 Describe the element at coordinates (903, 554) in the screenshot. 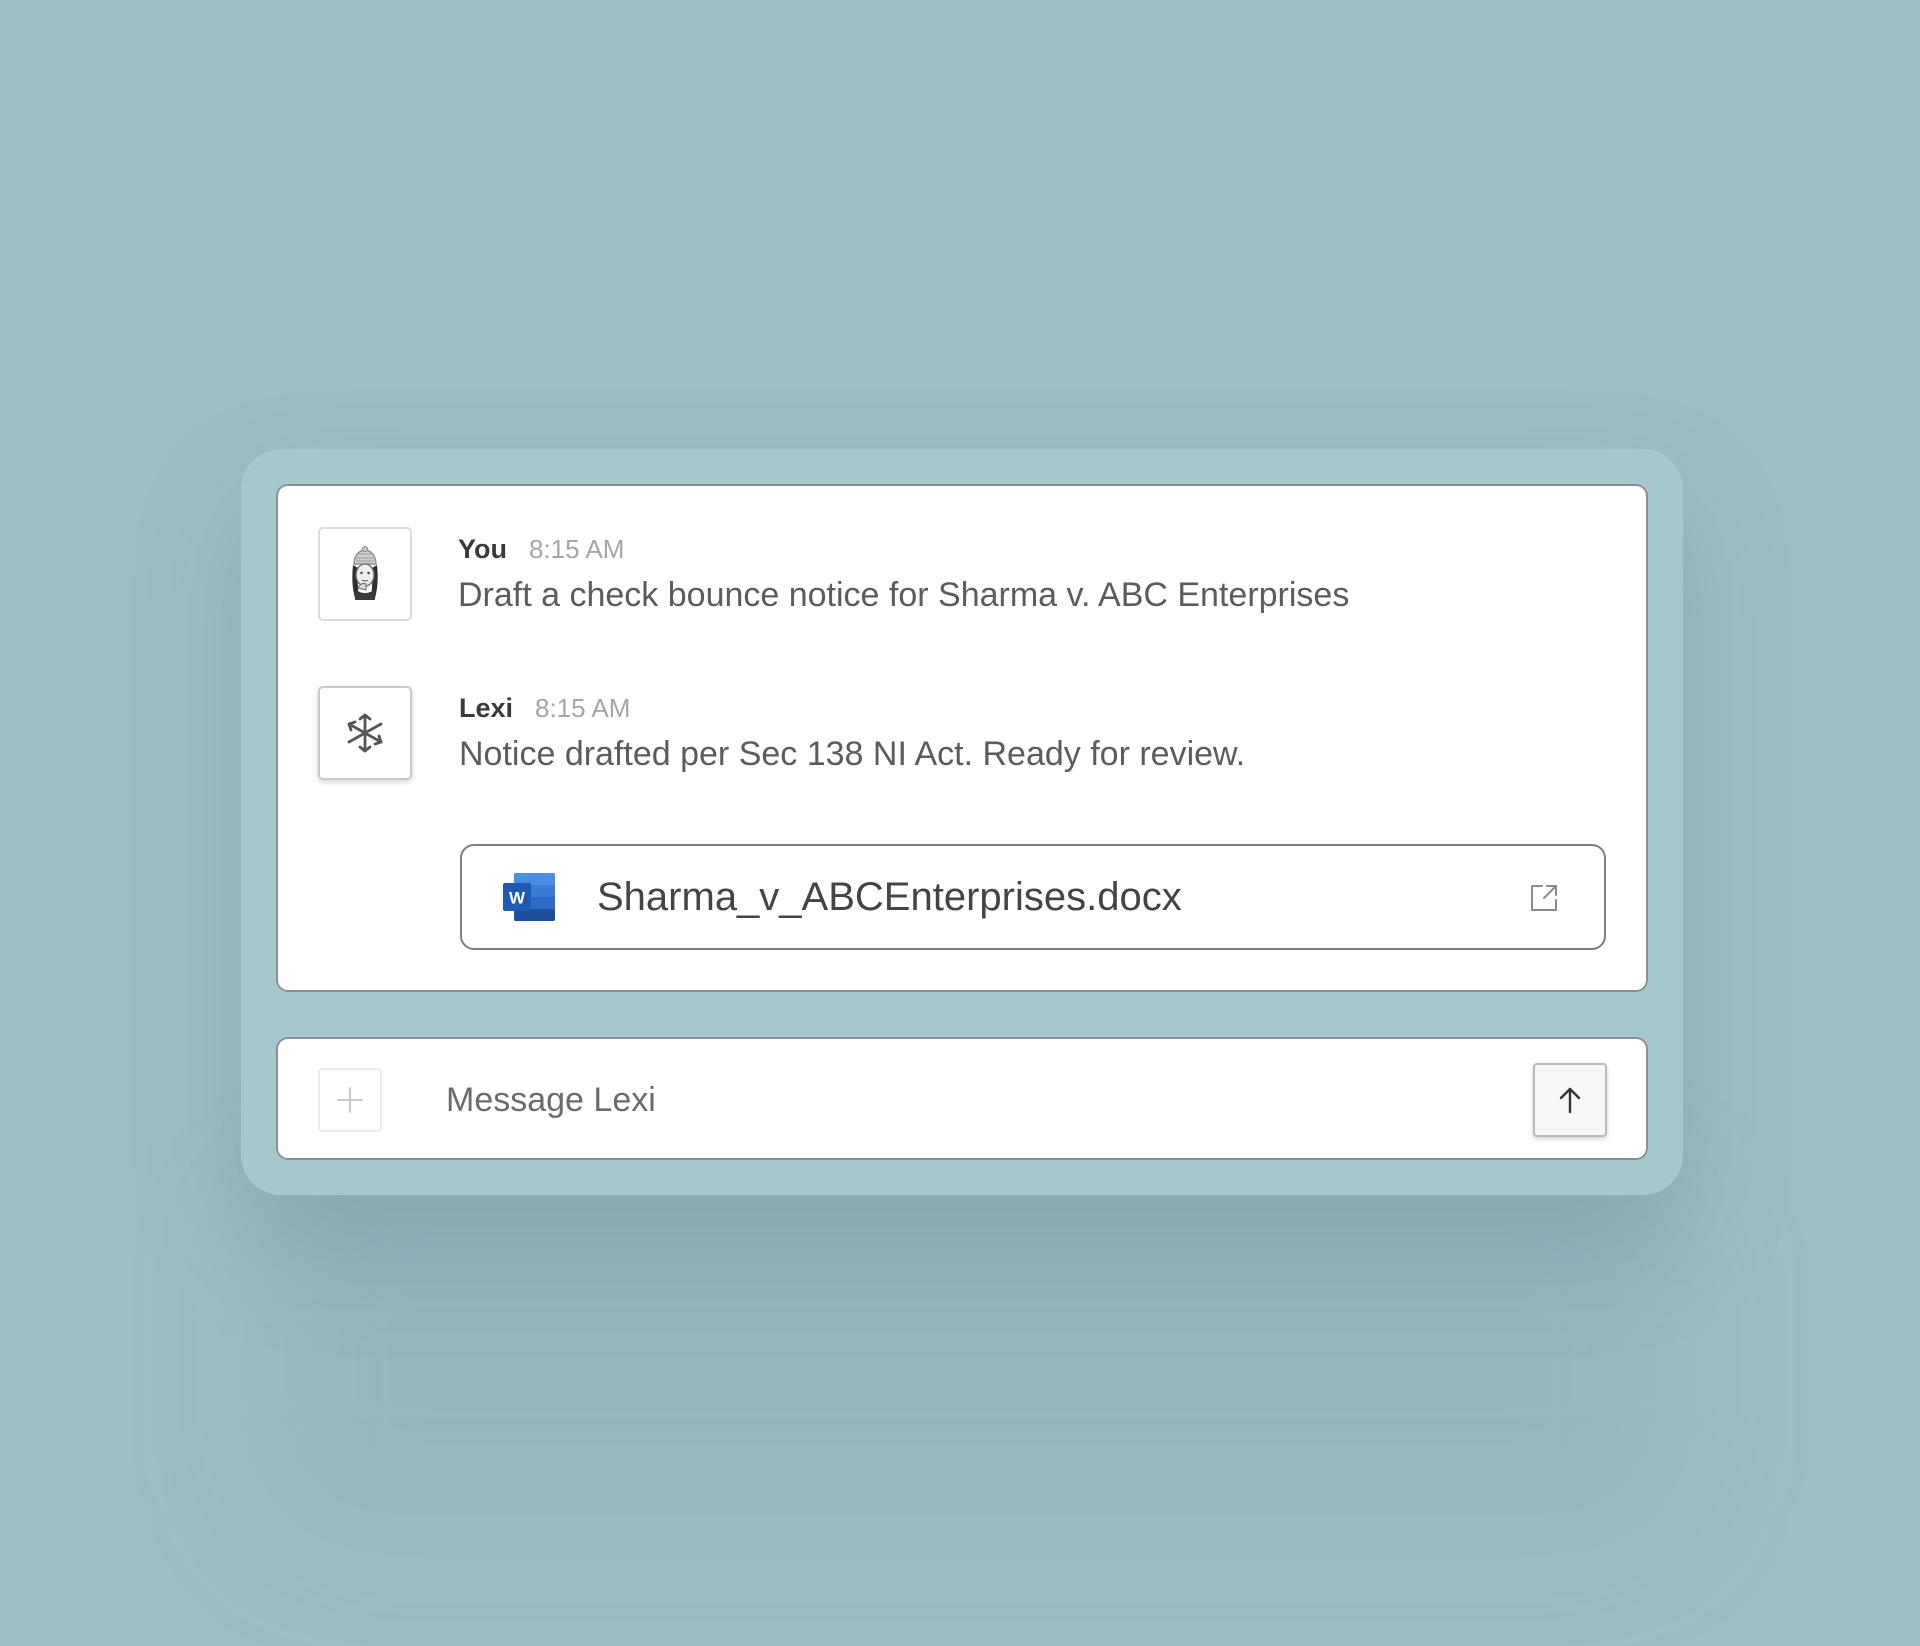

I see `message-header: You 8:15 AM` at that location.